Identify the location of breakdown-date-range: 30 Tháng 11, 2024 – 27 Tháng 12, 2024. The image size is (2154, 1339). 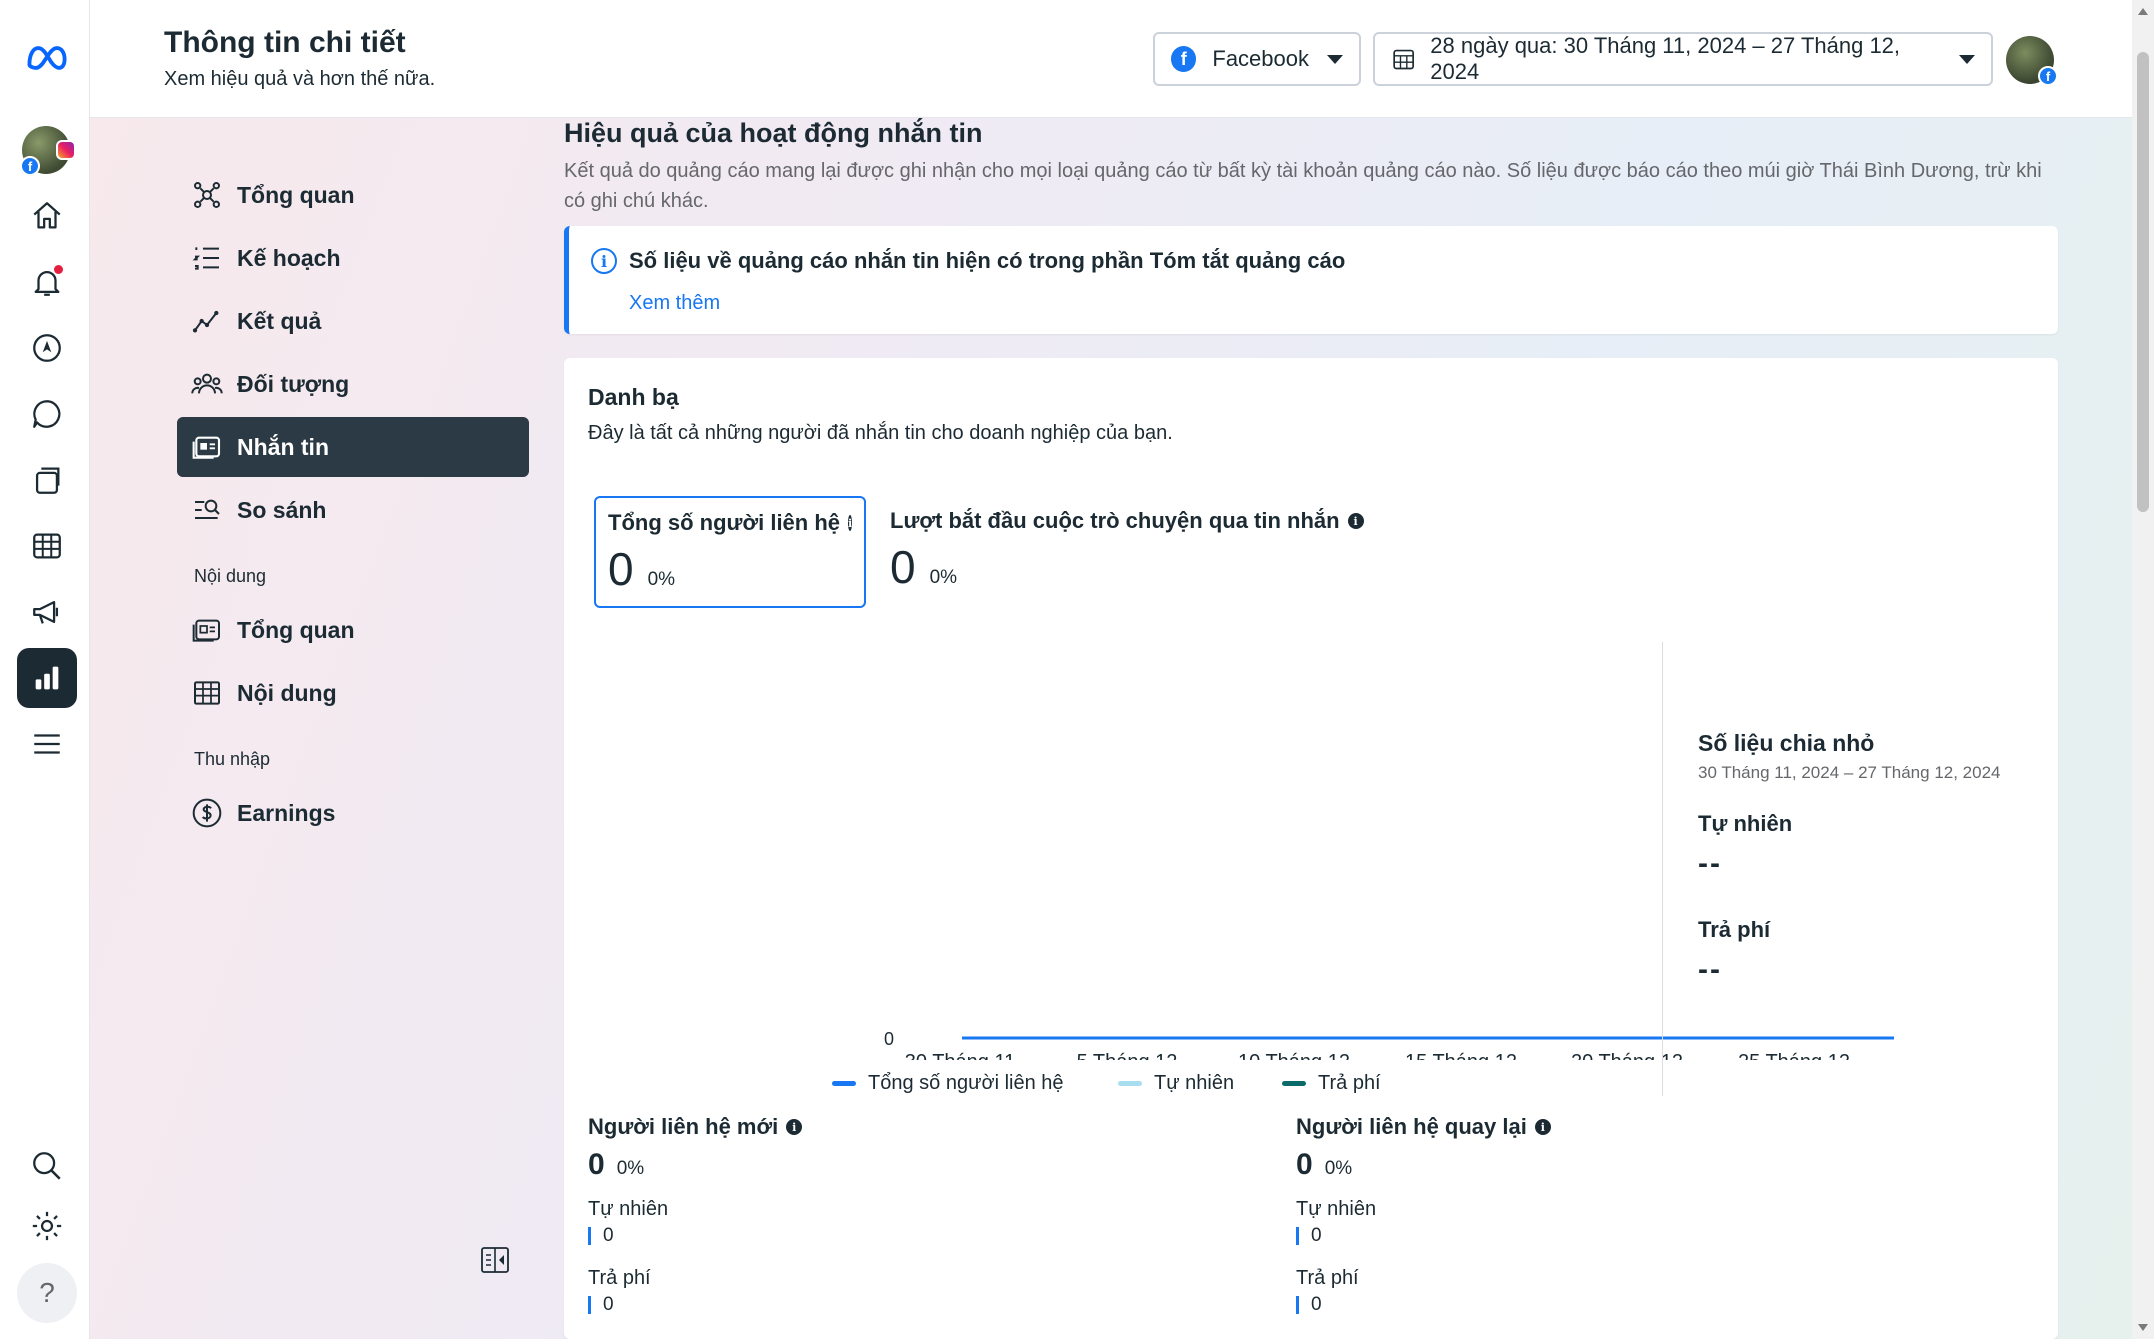
(1849, 772).